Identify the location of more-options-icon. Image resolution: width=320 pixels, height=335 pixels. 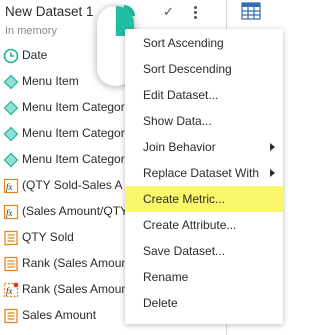
(195, 12).